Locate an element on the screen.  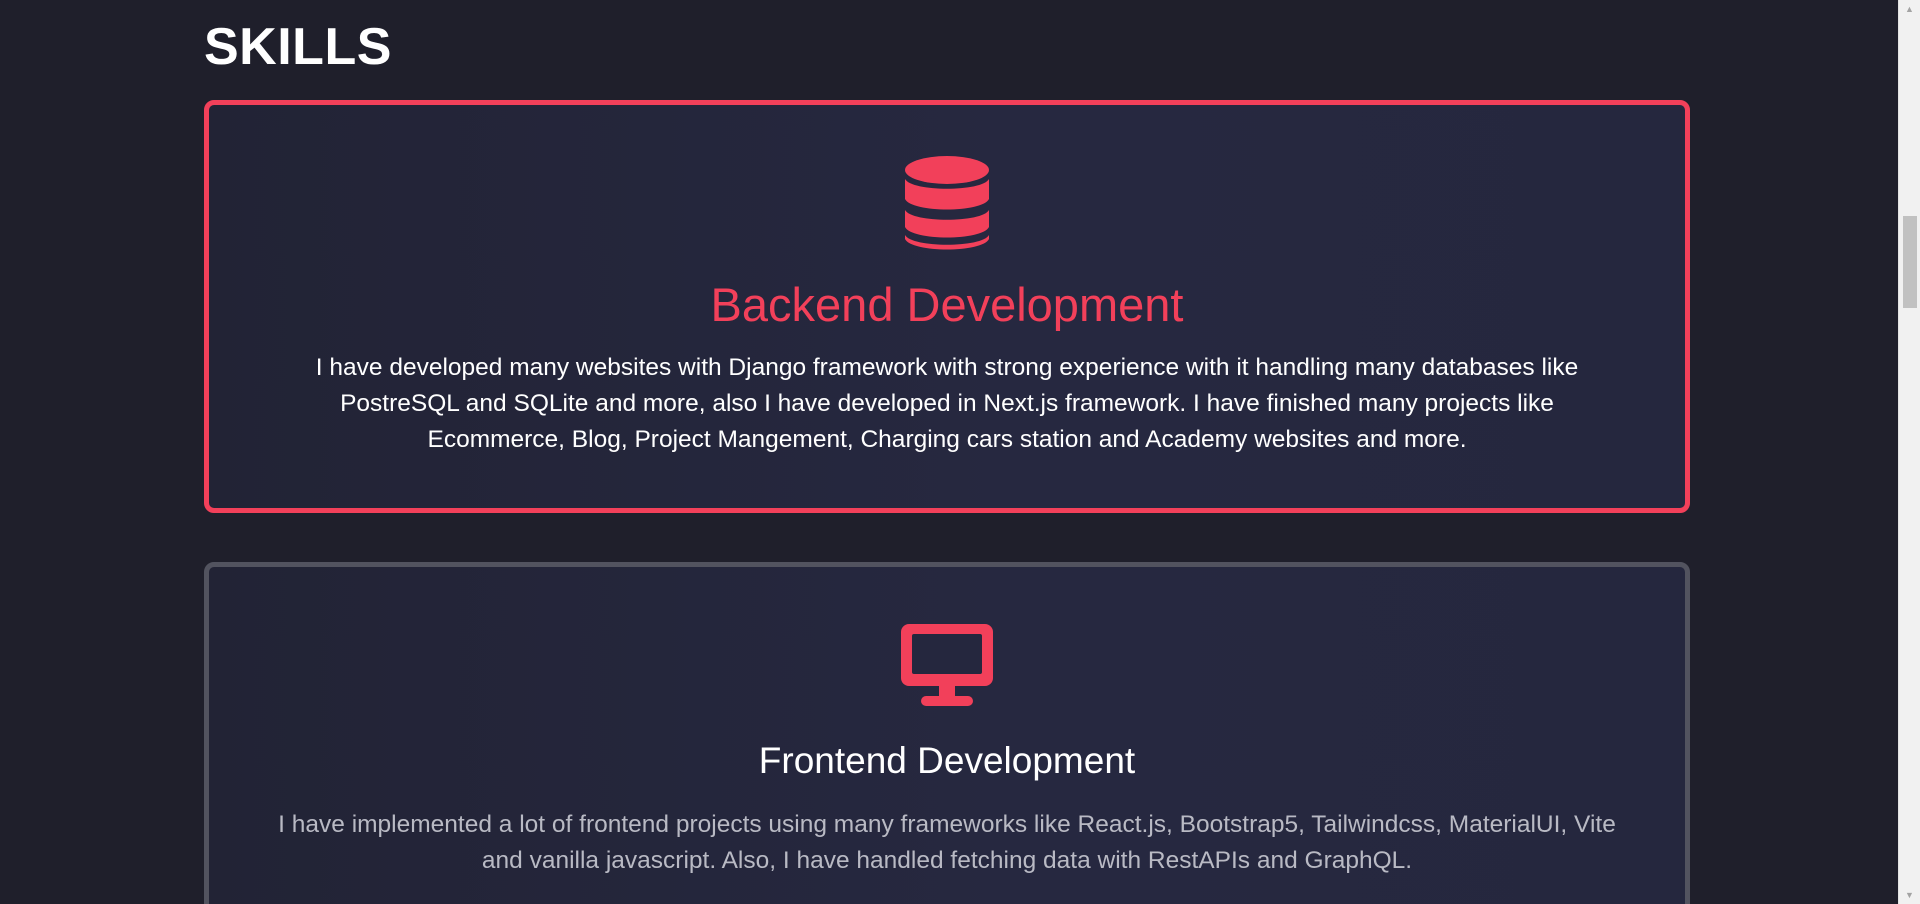
scrollbar-thumb is located at coordinates (1910, 262).